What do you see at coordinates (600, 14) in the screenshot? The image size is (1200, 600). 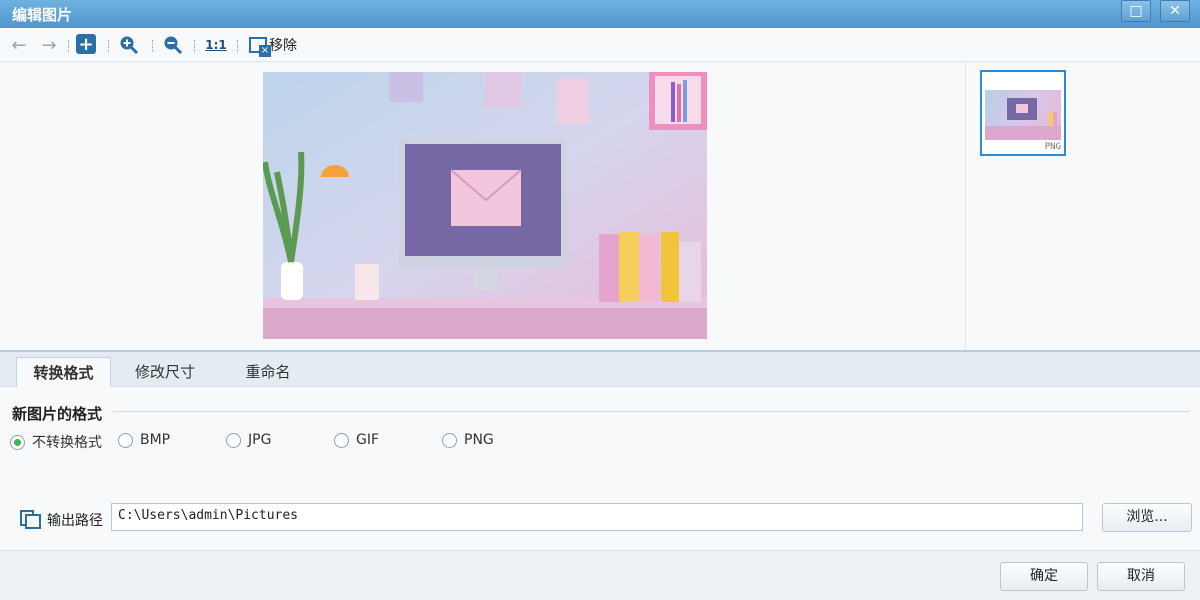 I see `title-bar: 编辑图片 □ ✕` at bounding box center [600, 14].